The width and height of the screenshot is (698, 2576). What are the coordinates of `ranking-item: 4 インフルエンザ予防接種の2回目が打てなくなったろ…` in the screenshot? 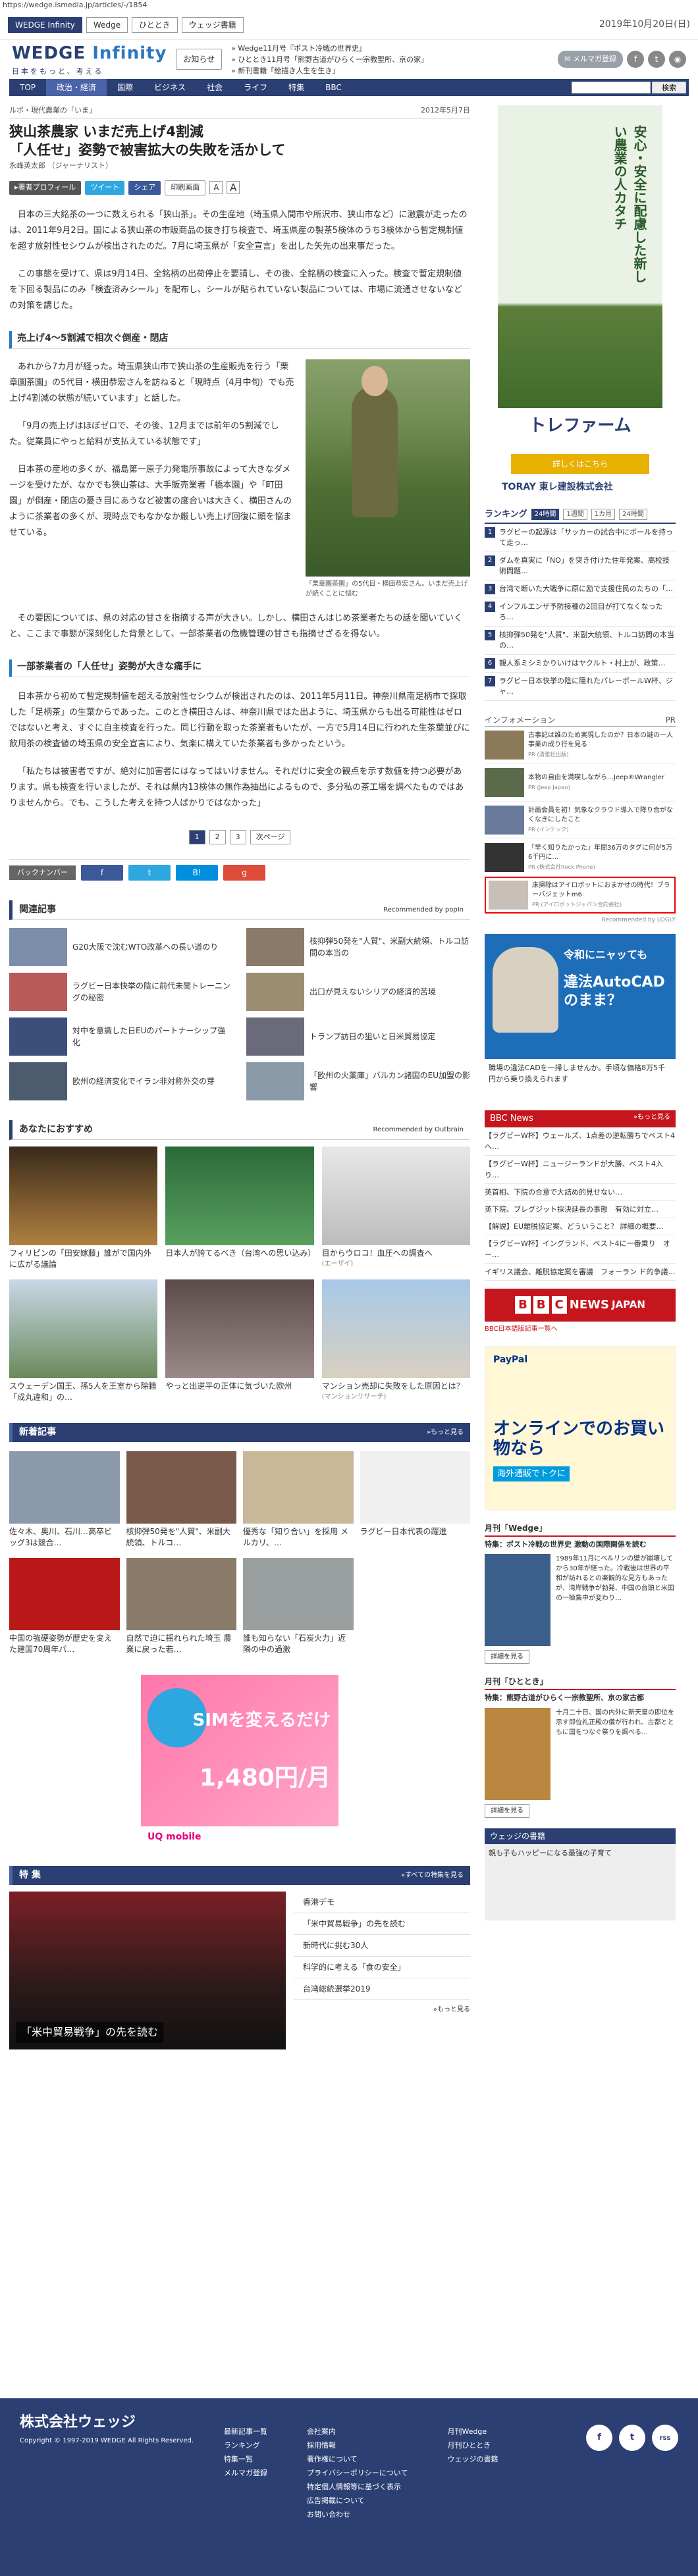 It's located at (580, 612).